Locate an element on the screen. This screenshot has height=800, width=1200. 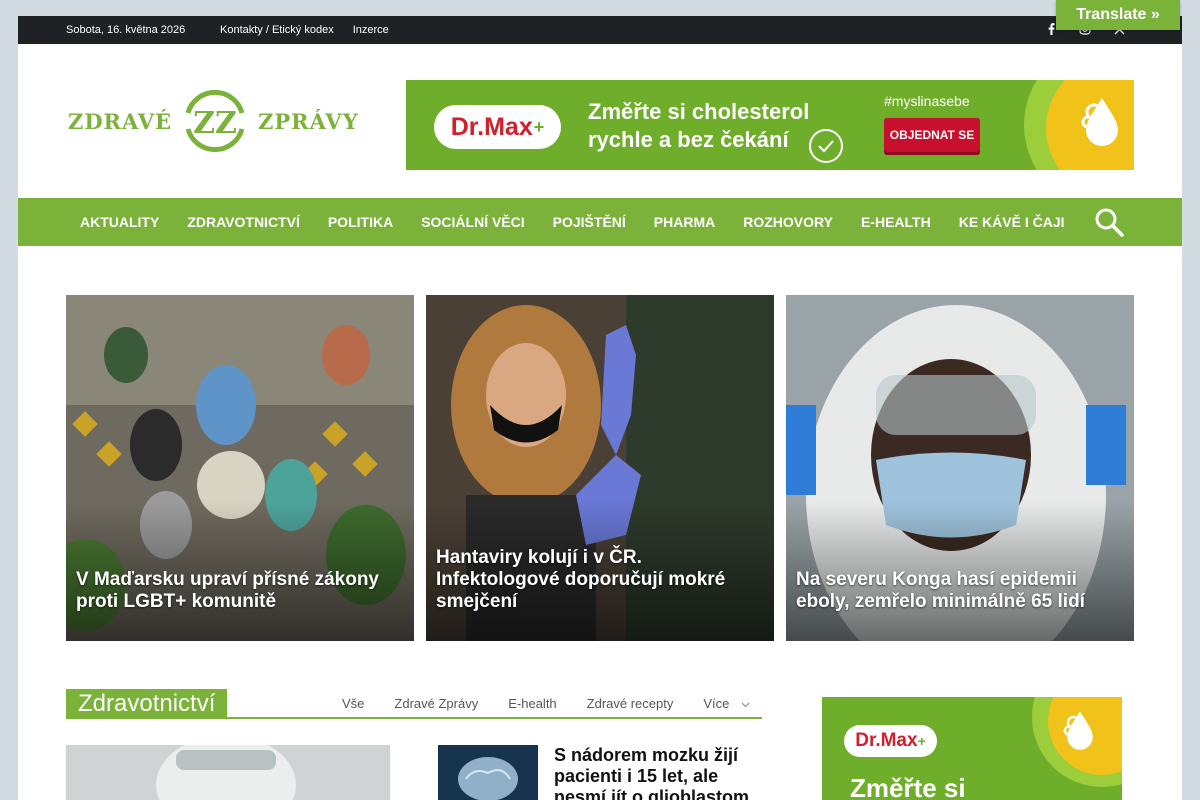
logo-mark-text: ZZ is located at coordinates (215, 123).